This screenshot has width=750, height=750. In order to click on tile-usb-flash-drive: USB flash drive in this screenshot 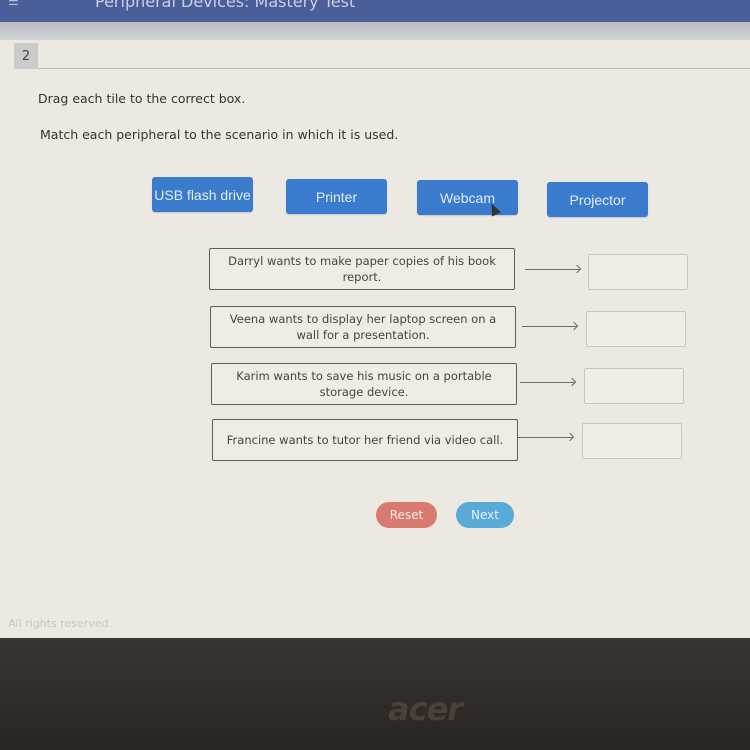, I will do `click(202, 194)`.